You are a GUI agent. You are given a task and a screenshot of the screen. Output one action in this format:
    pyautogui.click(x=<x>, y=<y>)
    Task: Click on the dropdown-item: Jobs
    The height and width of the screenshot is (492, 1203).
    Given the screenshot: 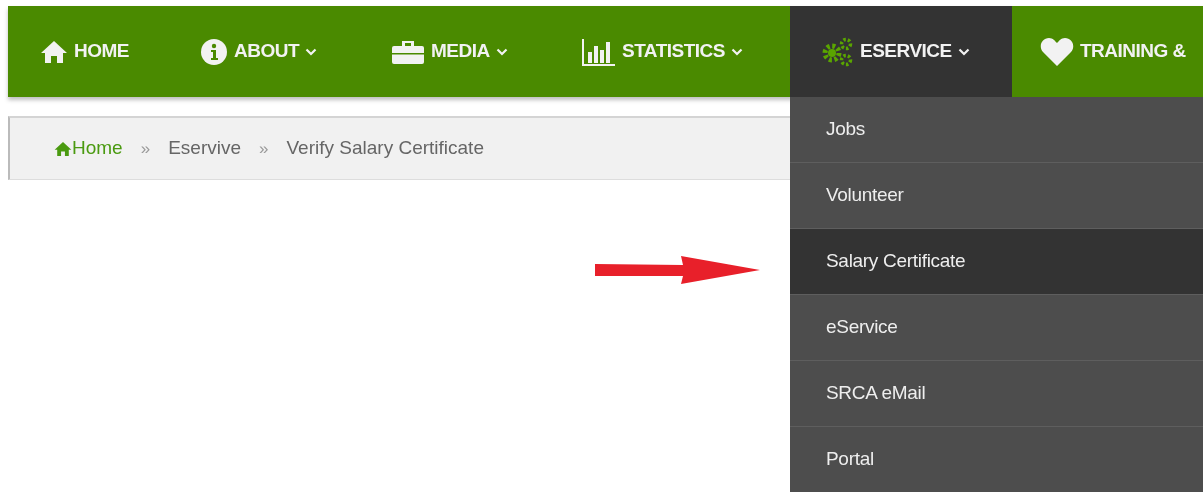 What is the action you would take?
    pyautogui.click(x=996, y=130)
    